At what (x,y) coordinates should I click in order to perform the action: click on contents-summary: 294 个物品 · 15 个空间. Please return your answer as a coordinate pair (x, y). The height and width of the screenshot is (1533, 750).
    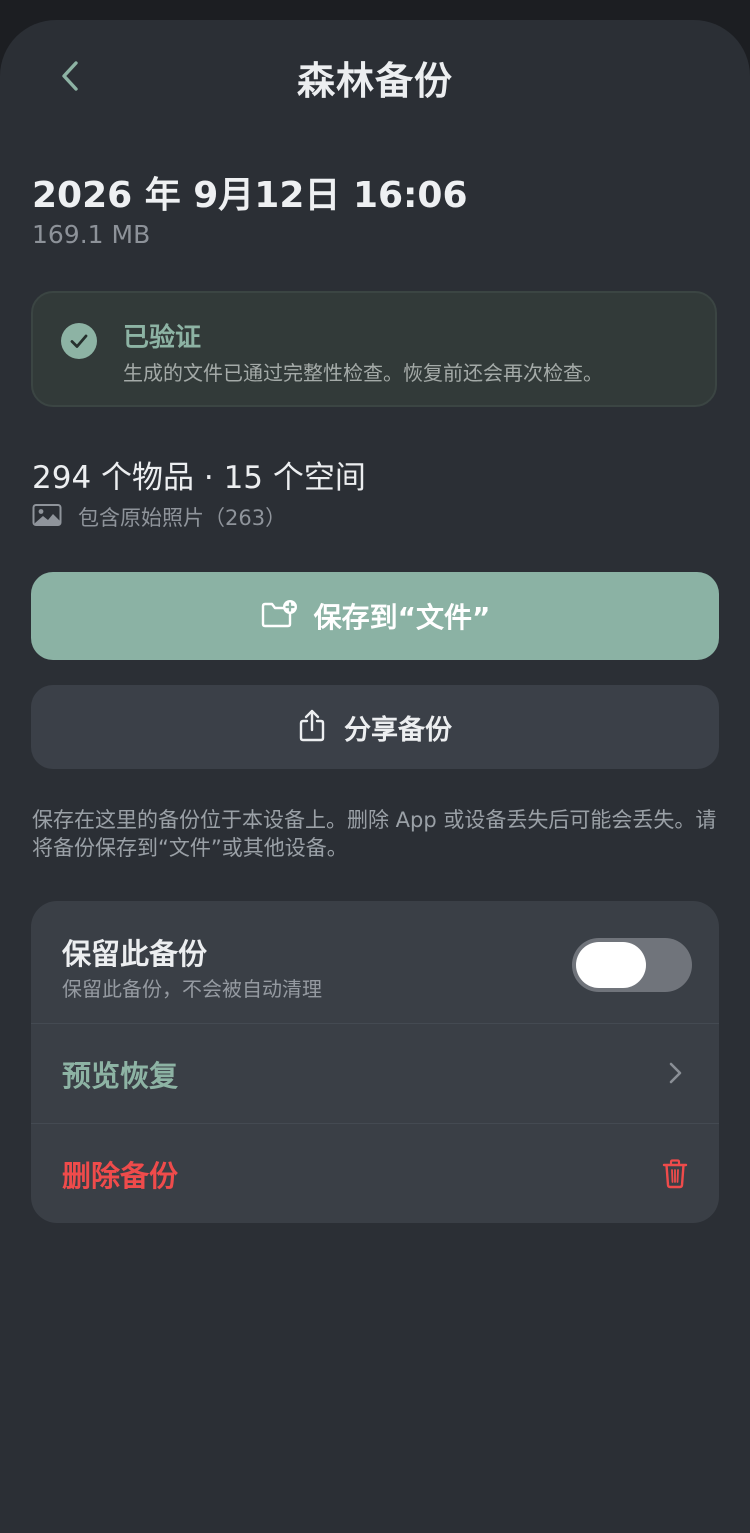
    Looking at the image, I should click on (199, 478).